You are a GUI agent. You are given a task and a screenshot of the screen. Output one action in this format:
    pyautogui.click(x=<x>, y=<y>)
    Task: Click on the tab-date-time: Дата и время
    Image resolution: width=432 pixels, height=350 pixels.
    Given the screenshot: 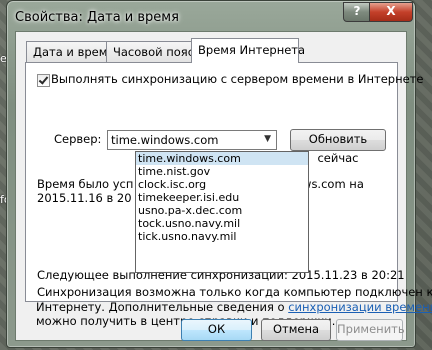 What is the action you would take?
    pyautogui.click(x=70, y=51)
    